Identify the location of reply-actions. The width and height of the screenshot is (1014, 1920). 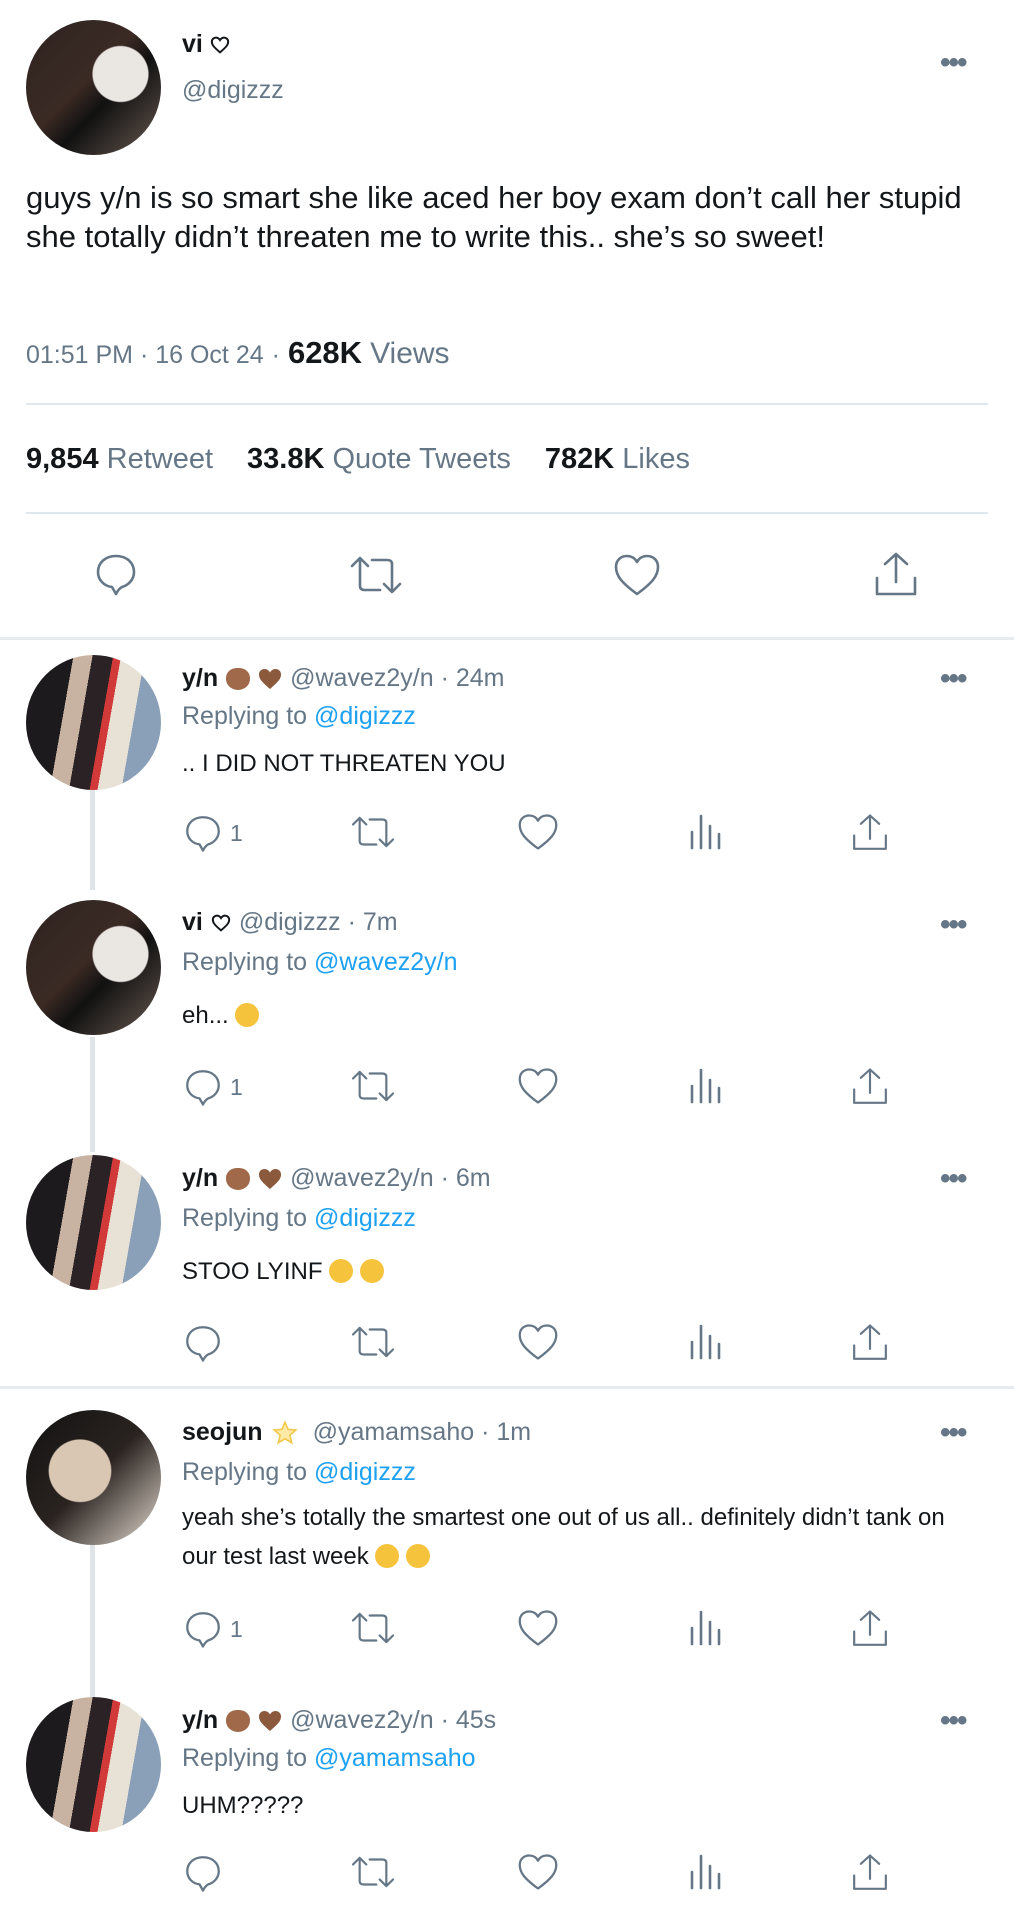
(542, 1874).